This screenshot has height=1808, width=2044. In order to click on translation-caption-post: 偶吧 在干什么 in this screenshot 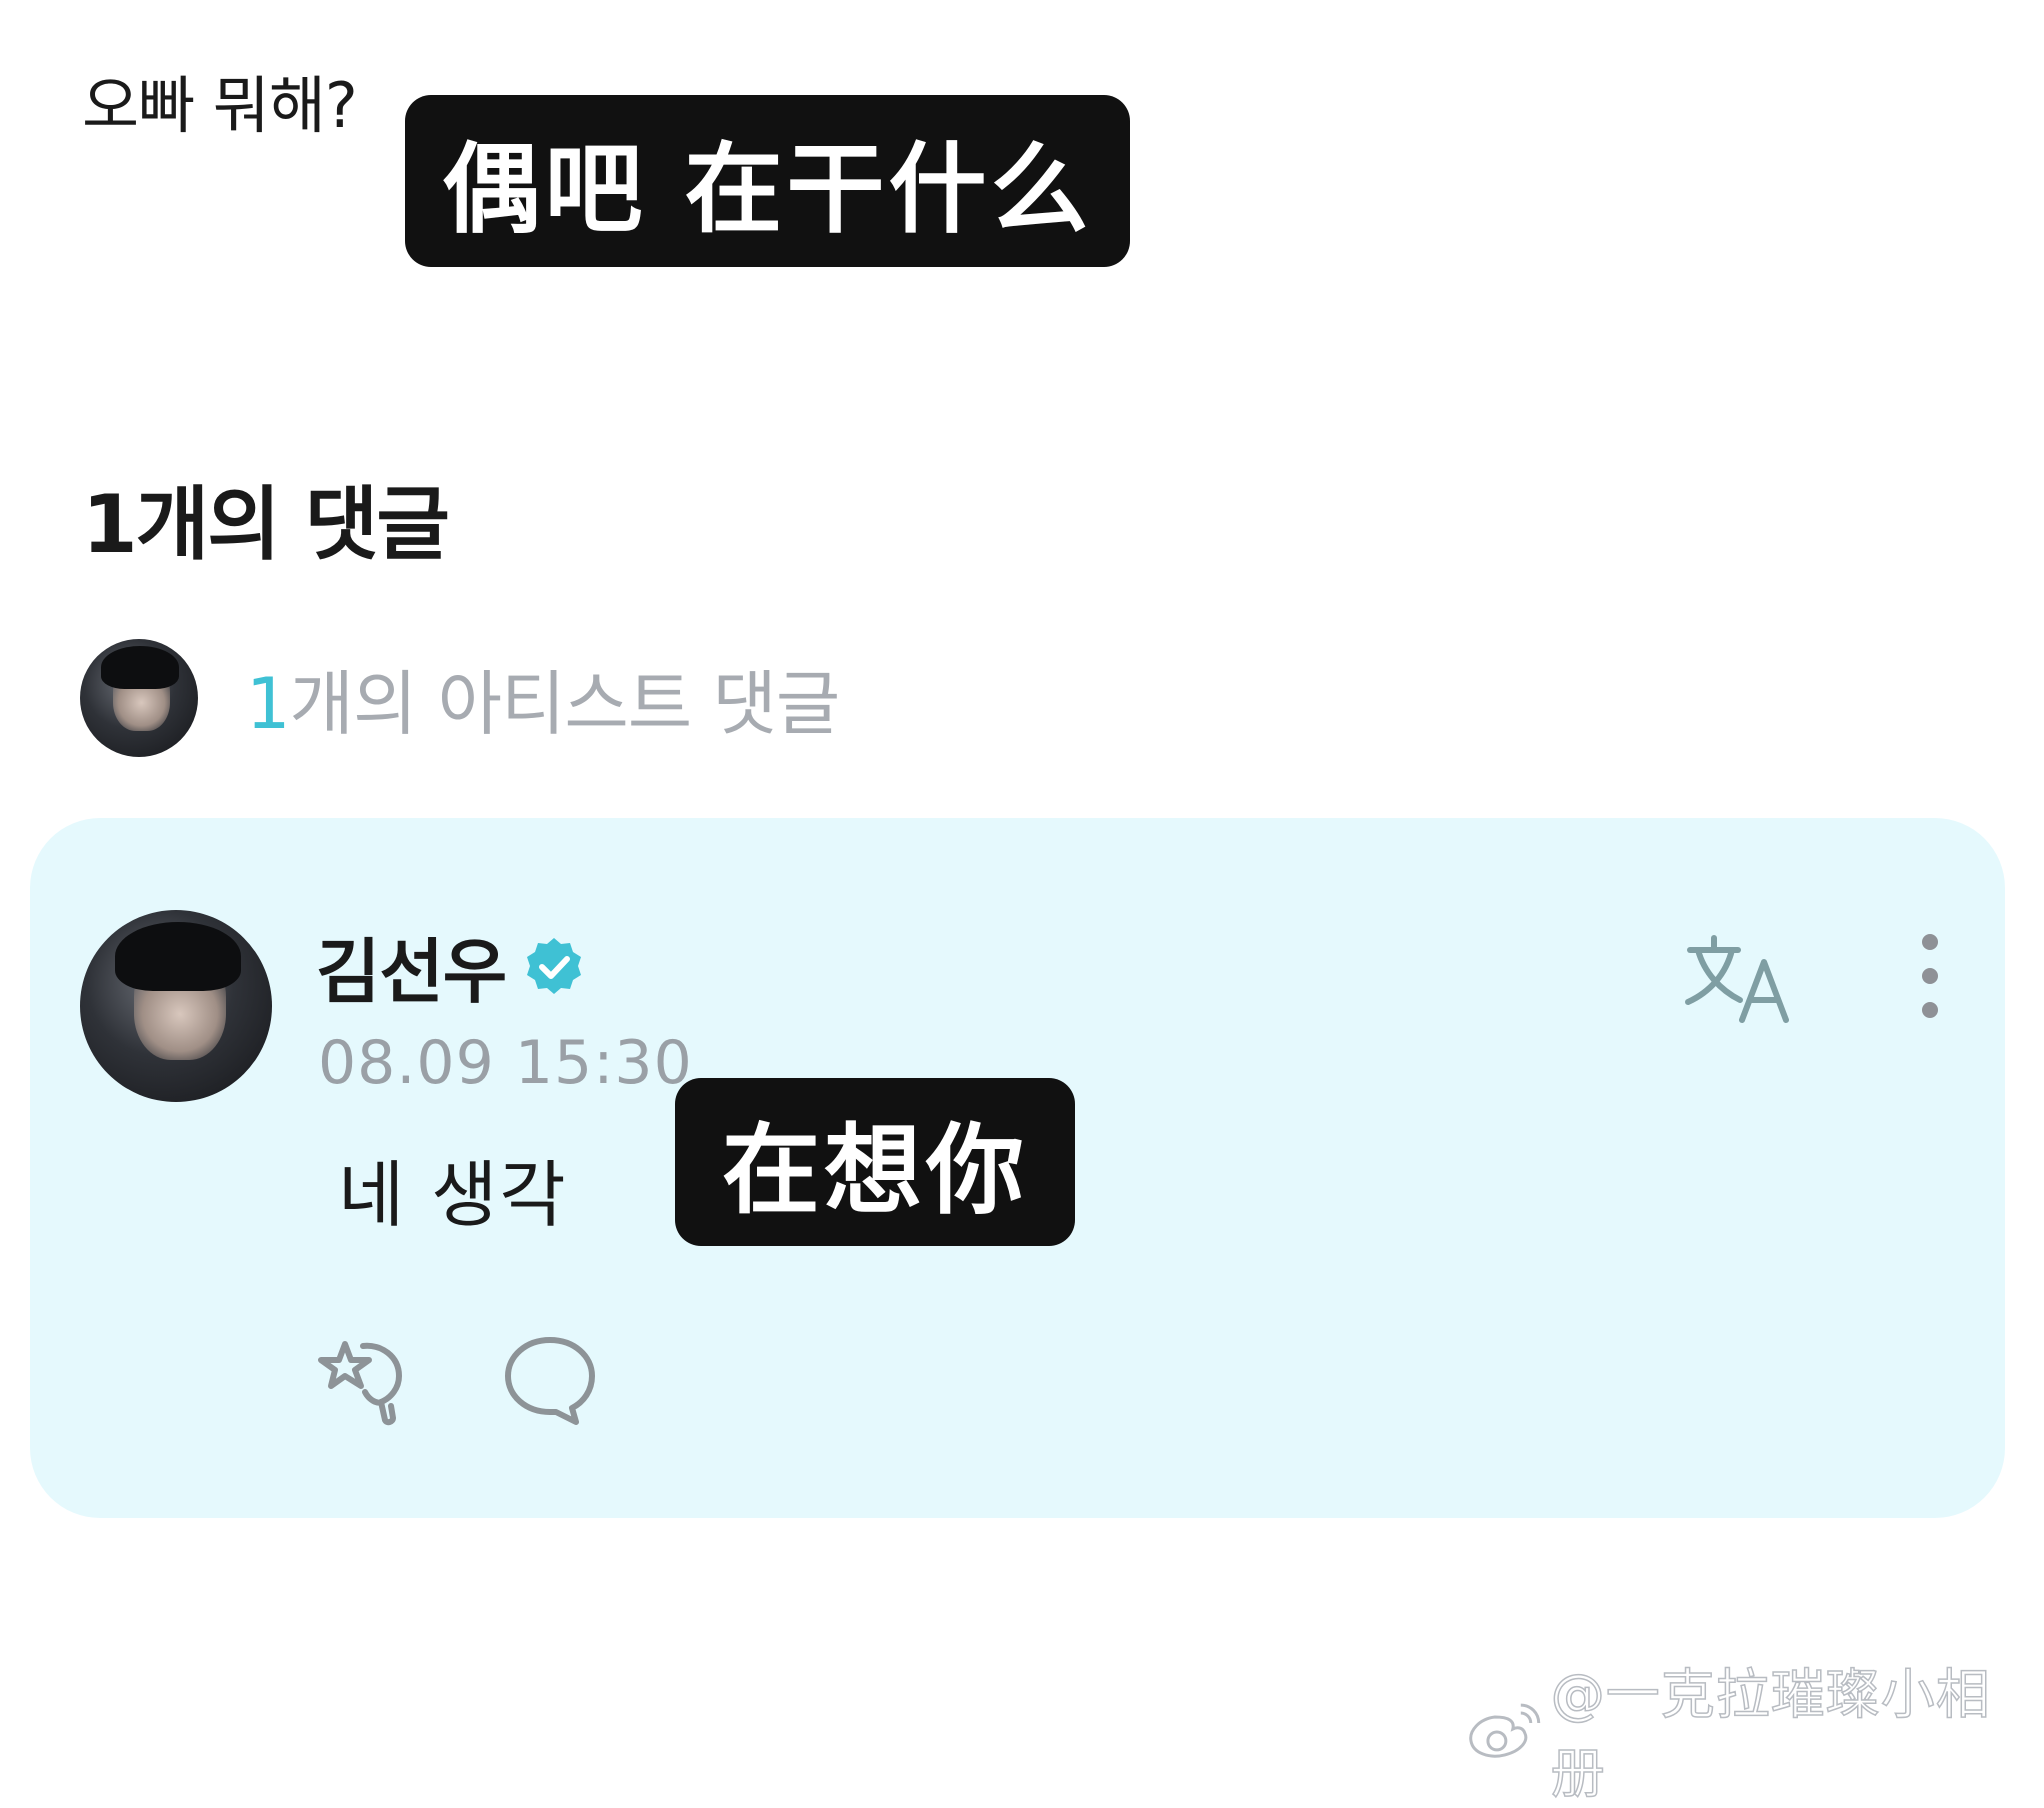, I will do `click(767, 181)`.